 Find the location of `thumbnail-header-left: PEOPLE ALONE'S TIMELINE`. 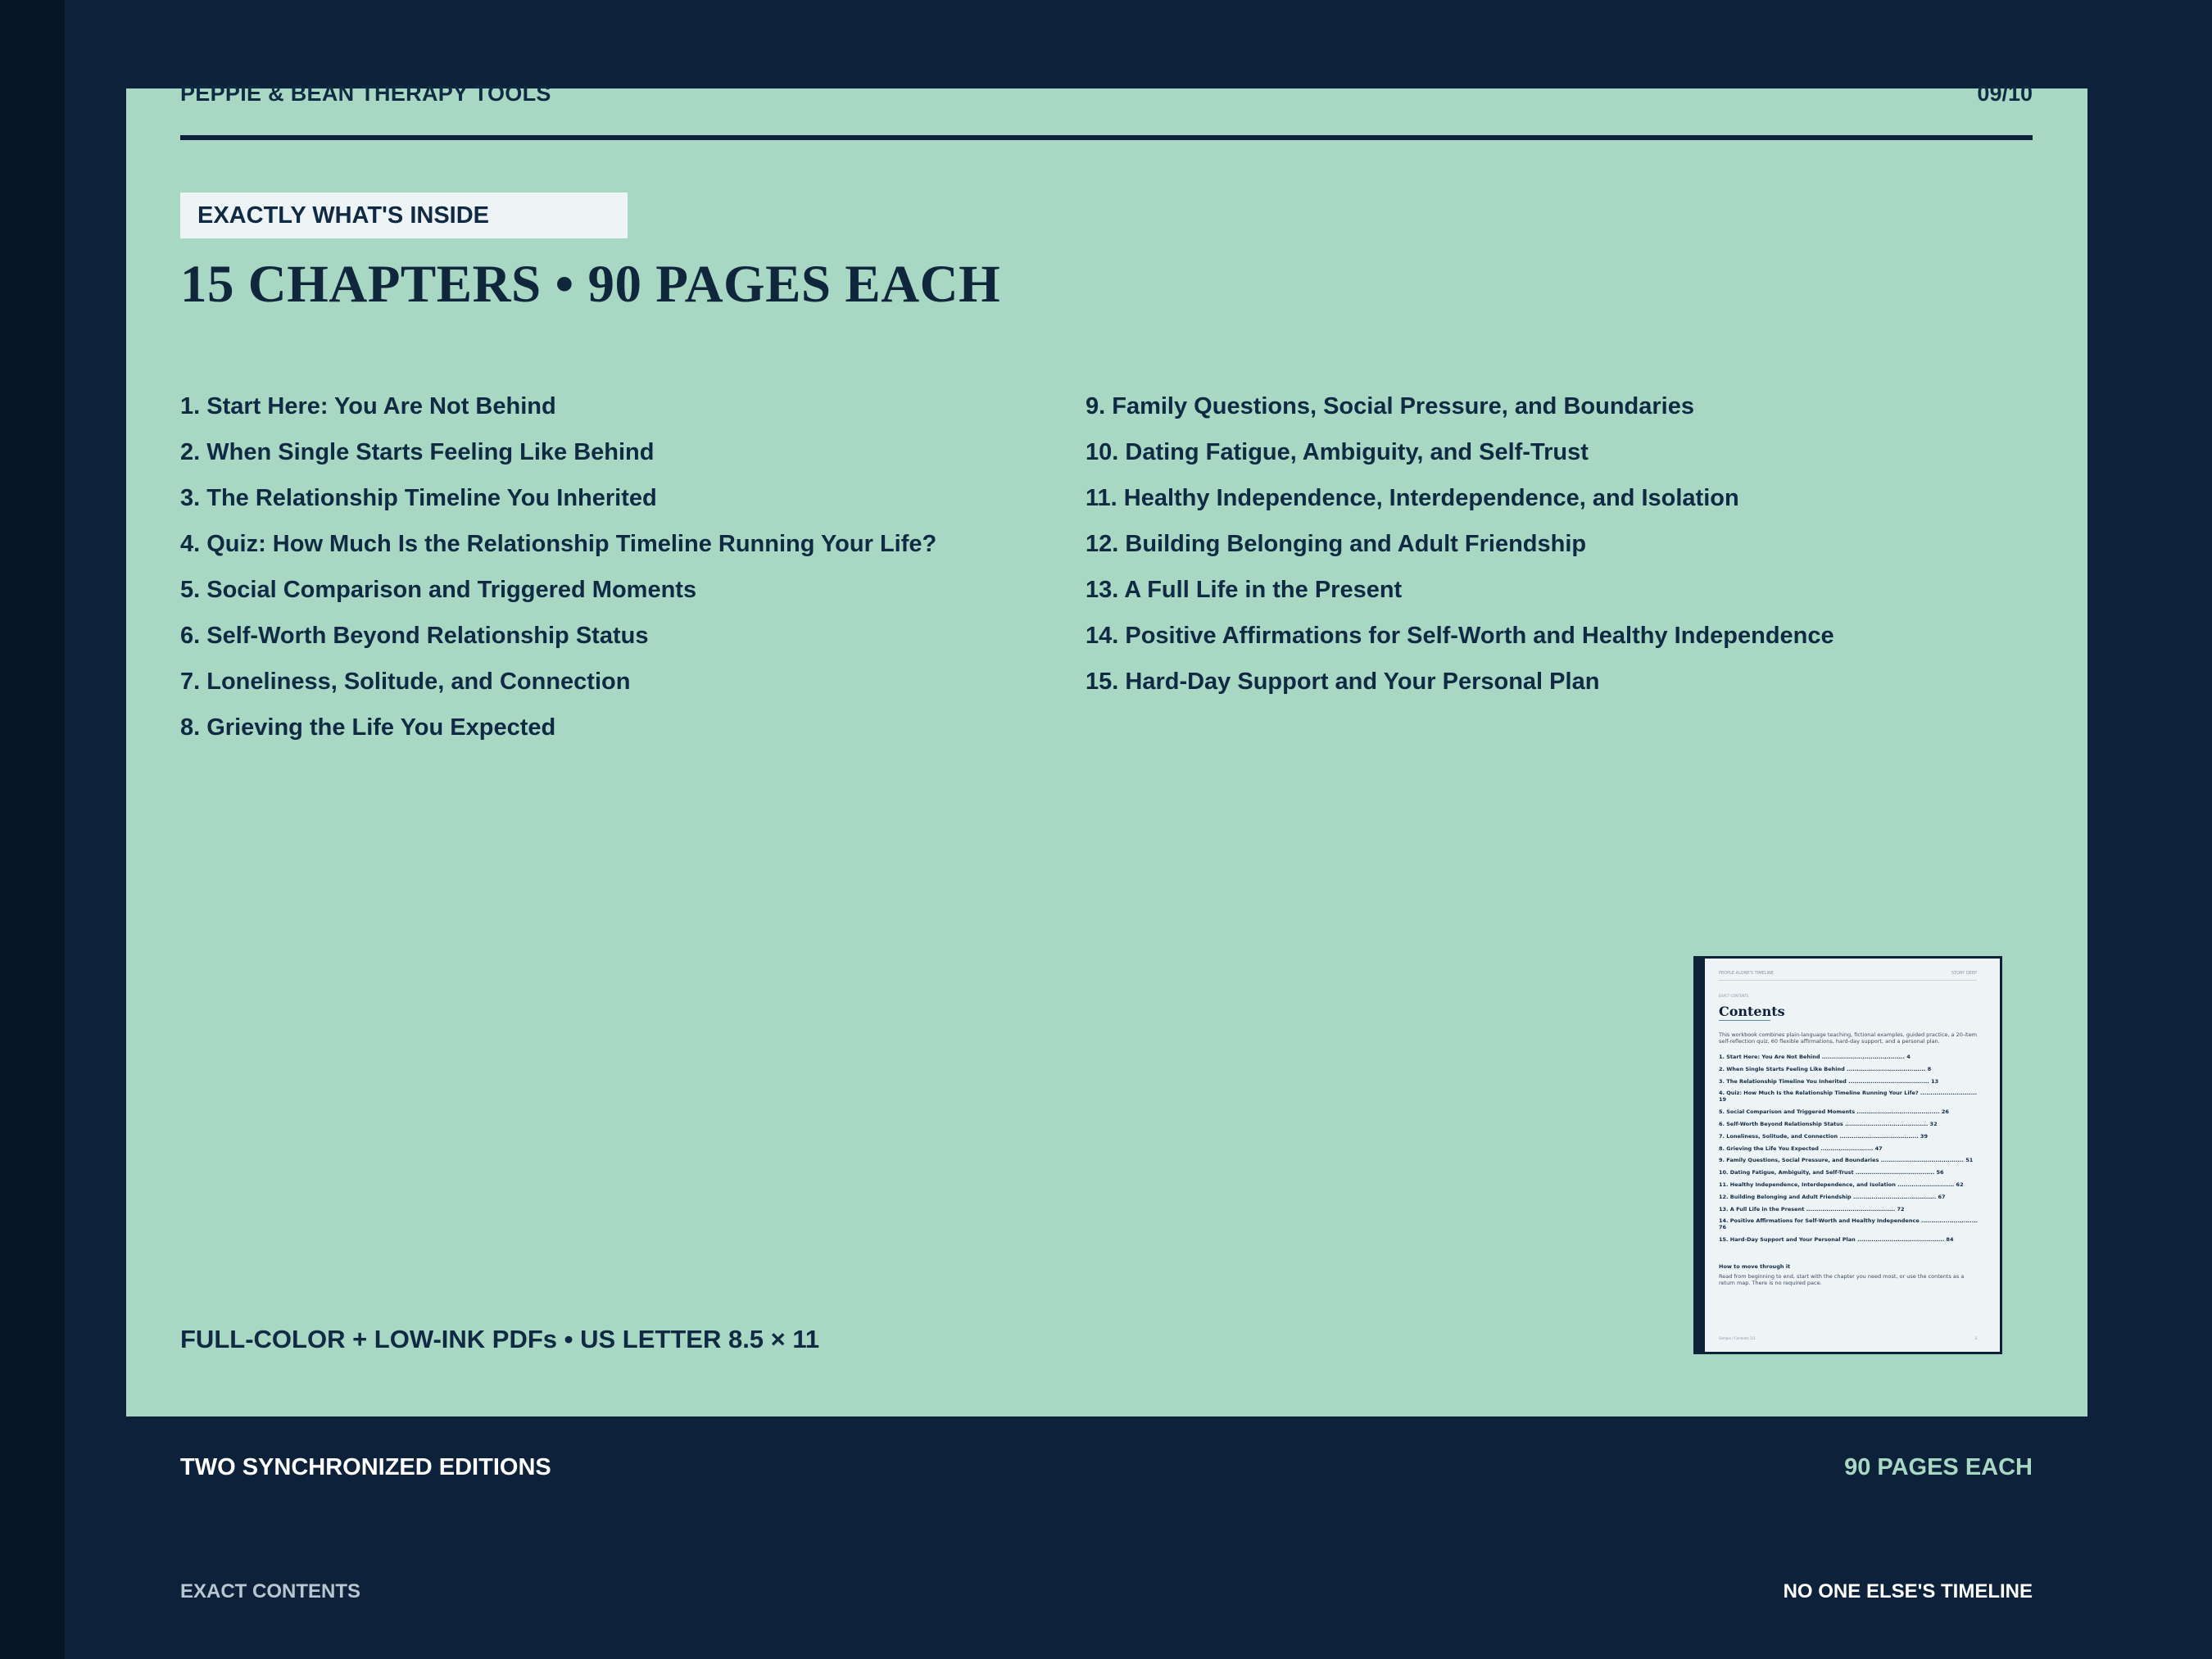

thumbnail-header-left: PEOPLE ALONE'S TIMELINE is located at coordinates (1746, 973).